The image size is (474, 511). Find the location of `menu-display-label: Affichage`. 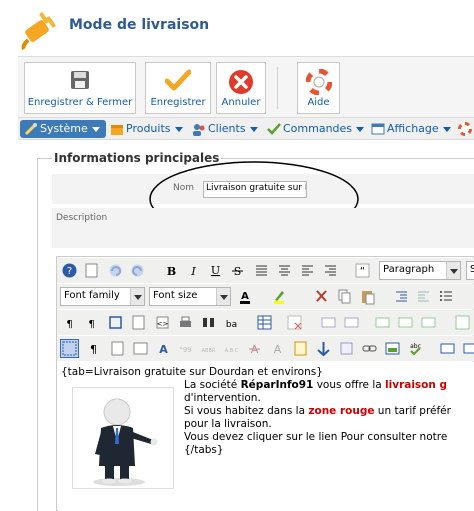

menu-display-label: Affichage is located at coordinates (413, 128).